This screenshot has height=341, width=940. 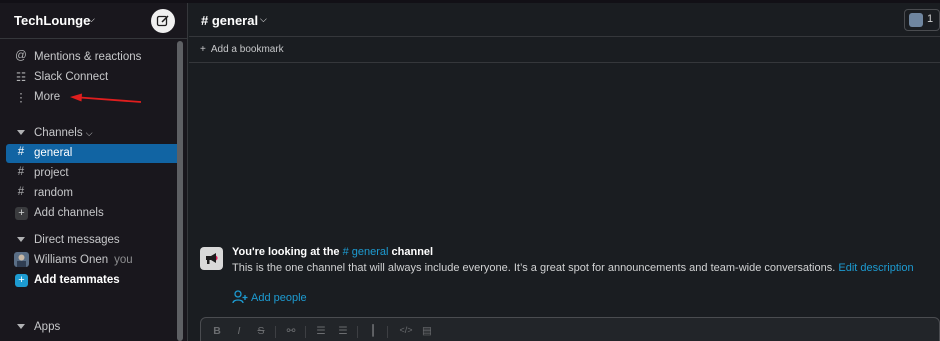 What do you see at coordinates (217, 331) in the screenshot?
I see `bold-icon: B` at bounding box center [217, 331].